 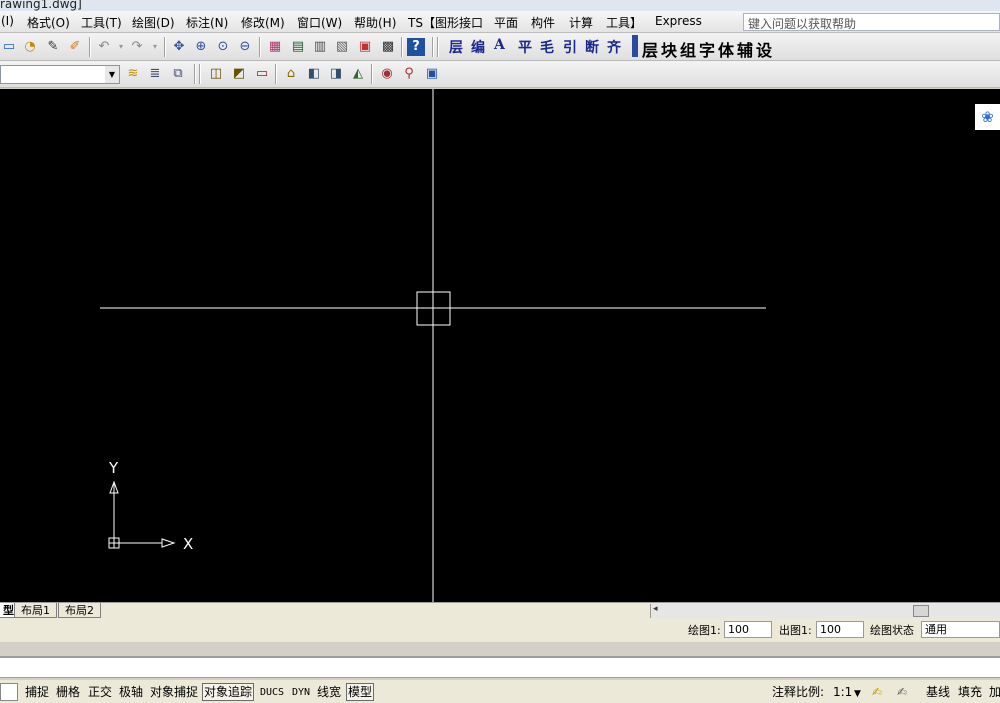 I want to click on panel-icon: ◨, so click(x=336, y=74).